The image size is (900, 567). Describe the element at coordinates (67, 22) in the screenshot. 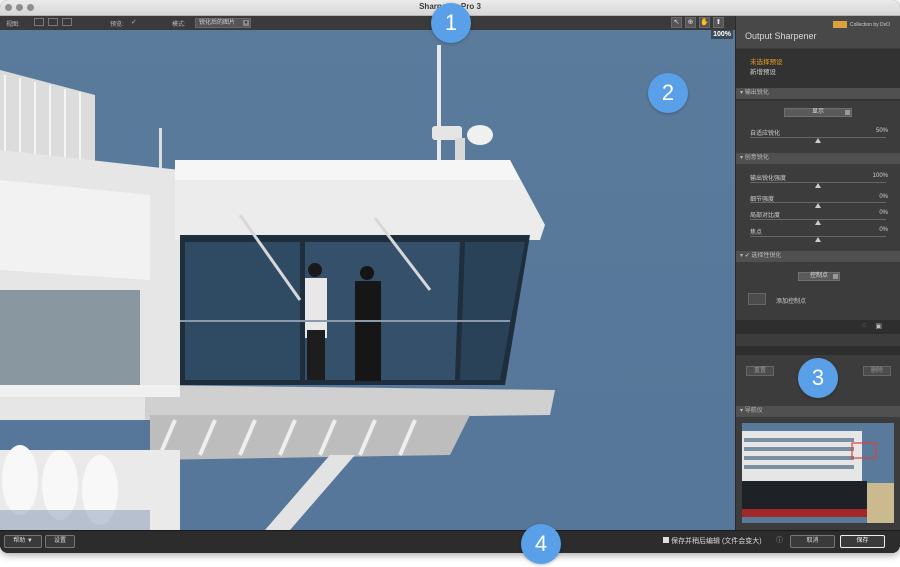

I see `side-by-side-view-button` at that location.